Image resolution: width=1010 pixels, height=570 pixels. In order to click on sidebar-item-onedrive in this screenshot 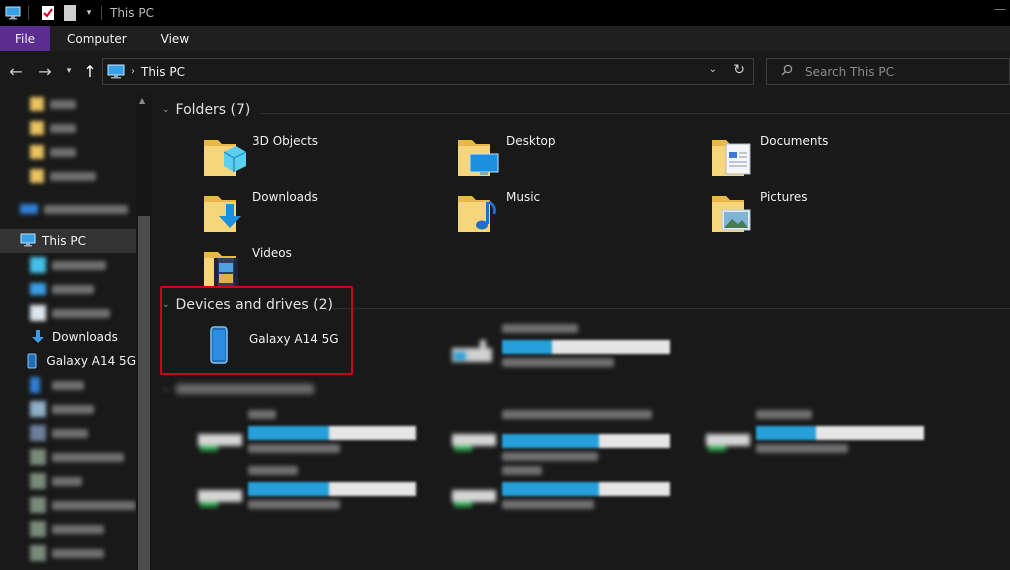, I will do `click(68, 209)`.